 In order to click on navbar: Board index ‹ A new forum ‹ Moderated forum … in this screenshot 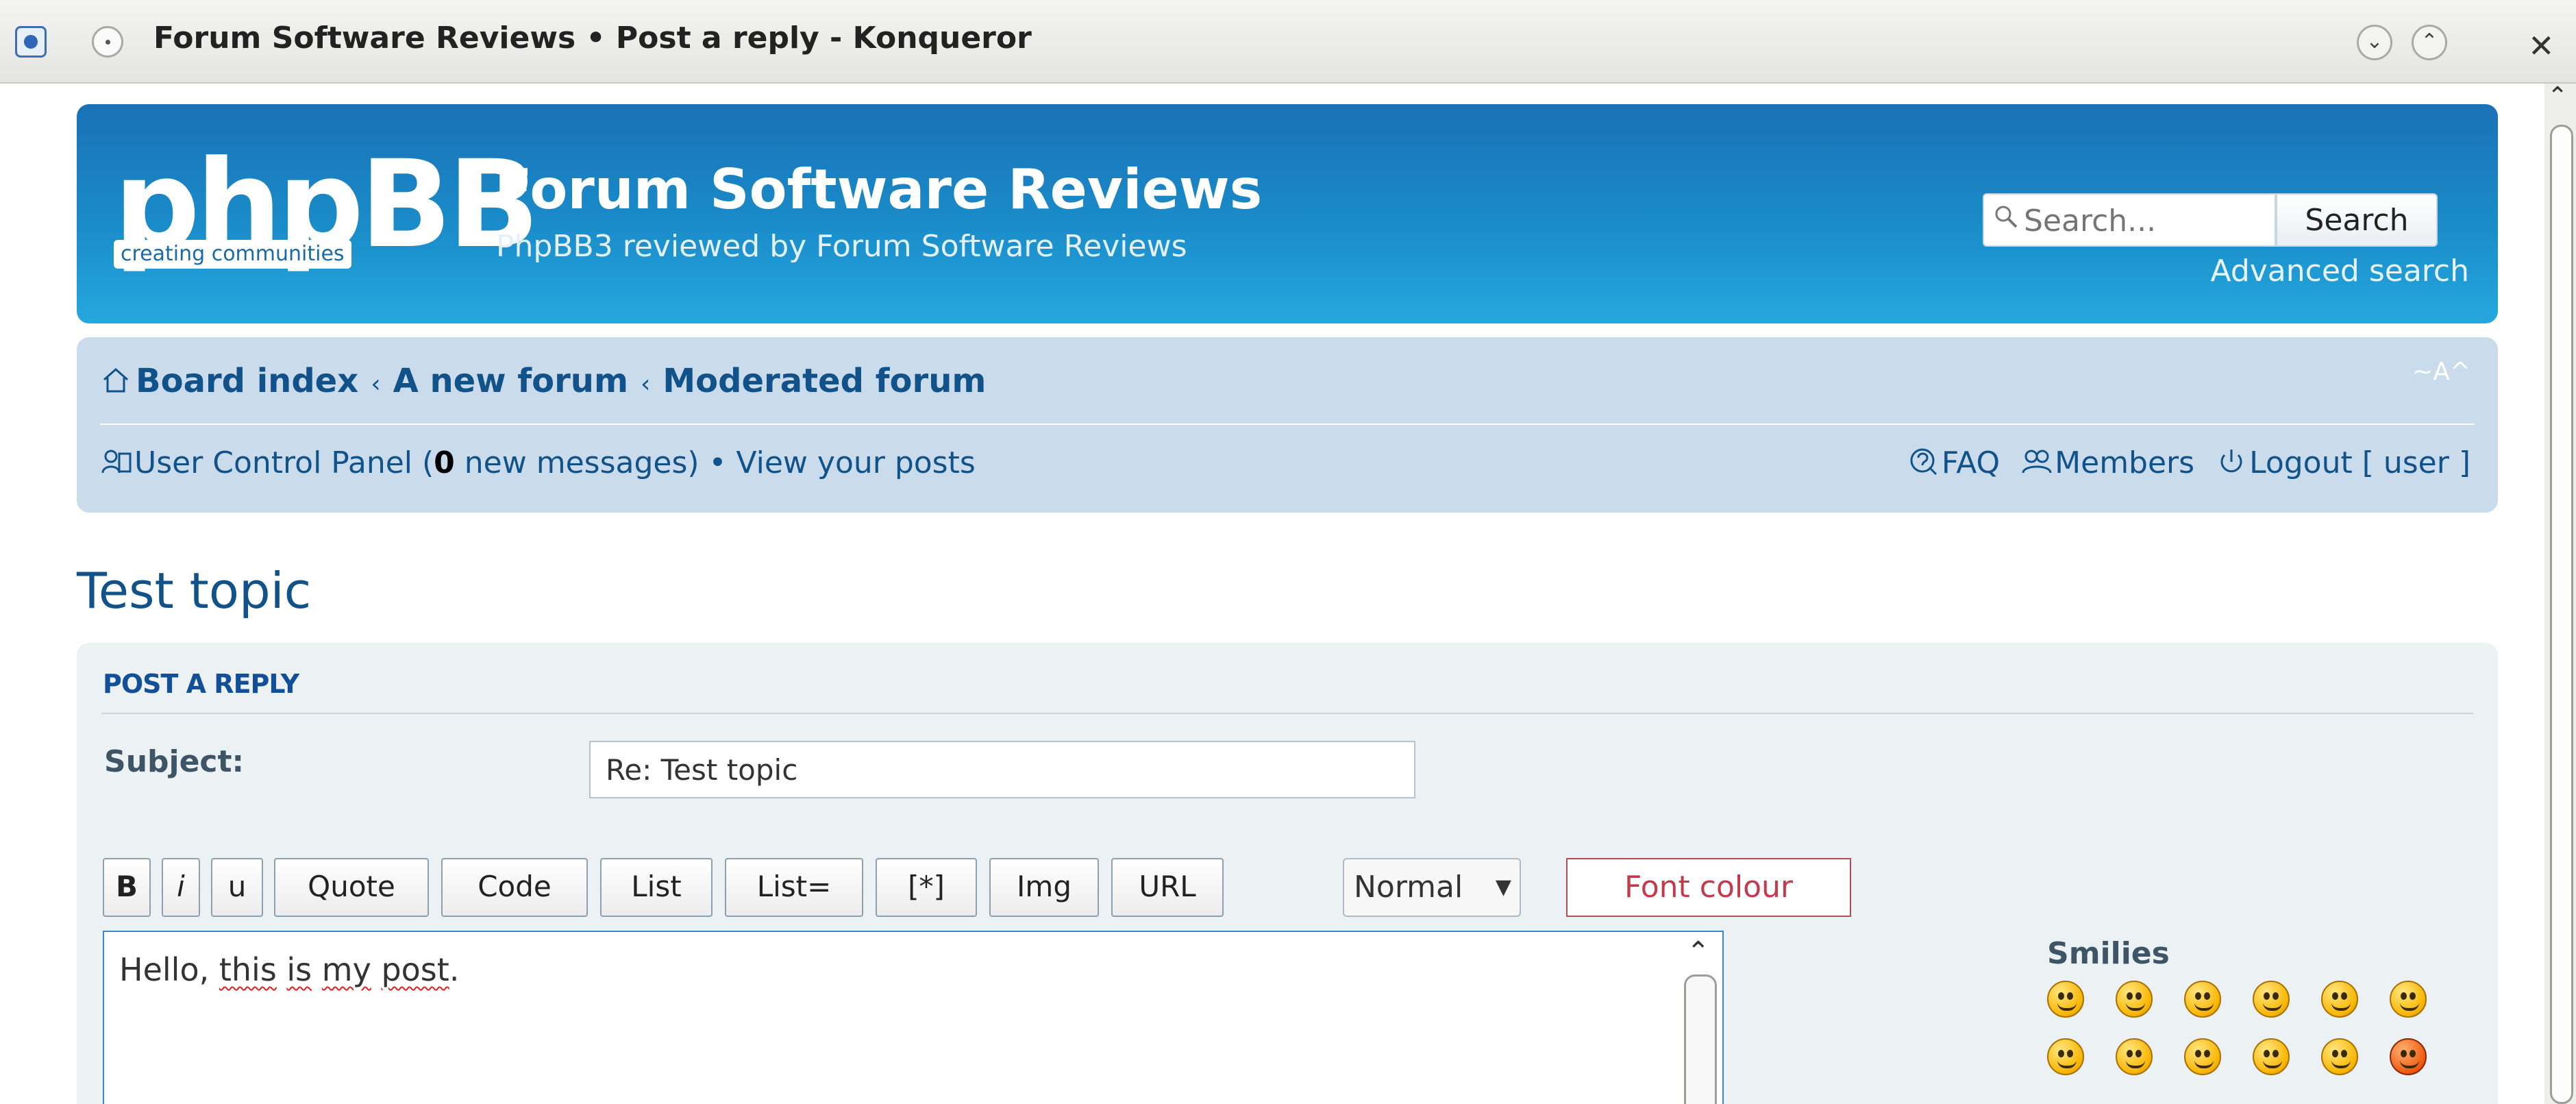, I will do `click(1287, 425)`.